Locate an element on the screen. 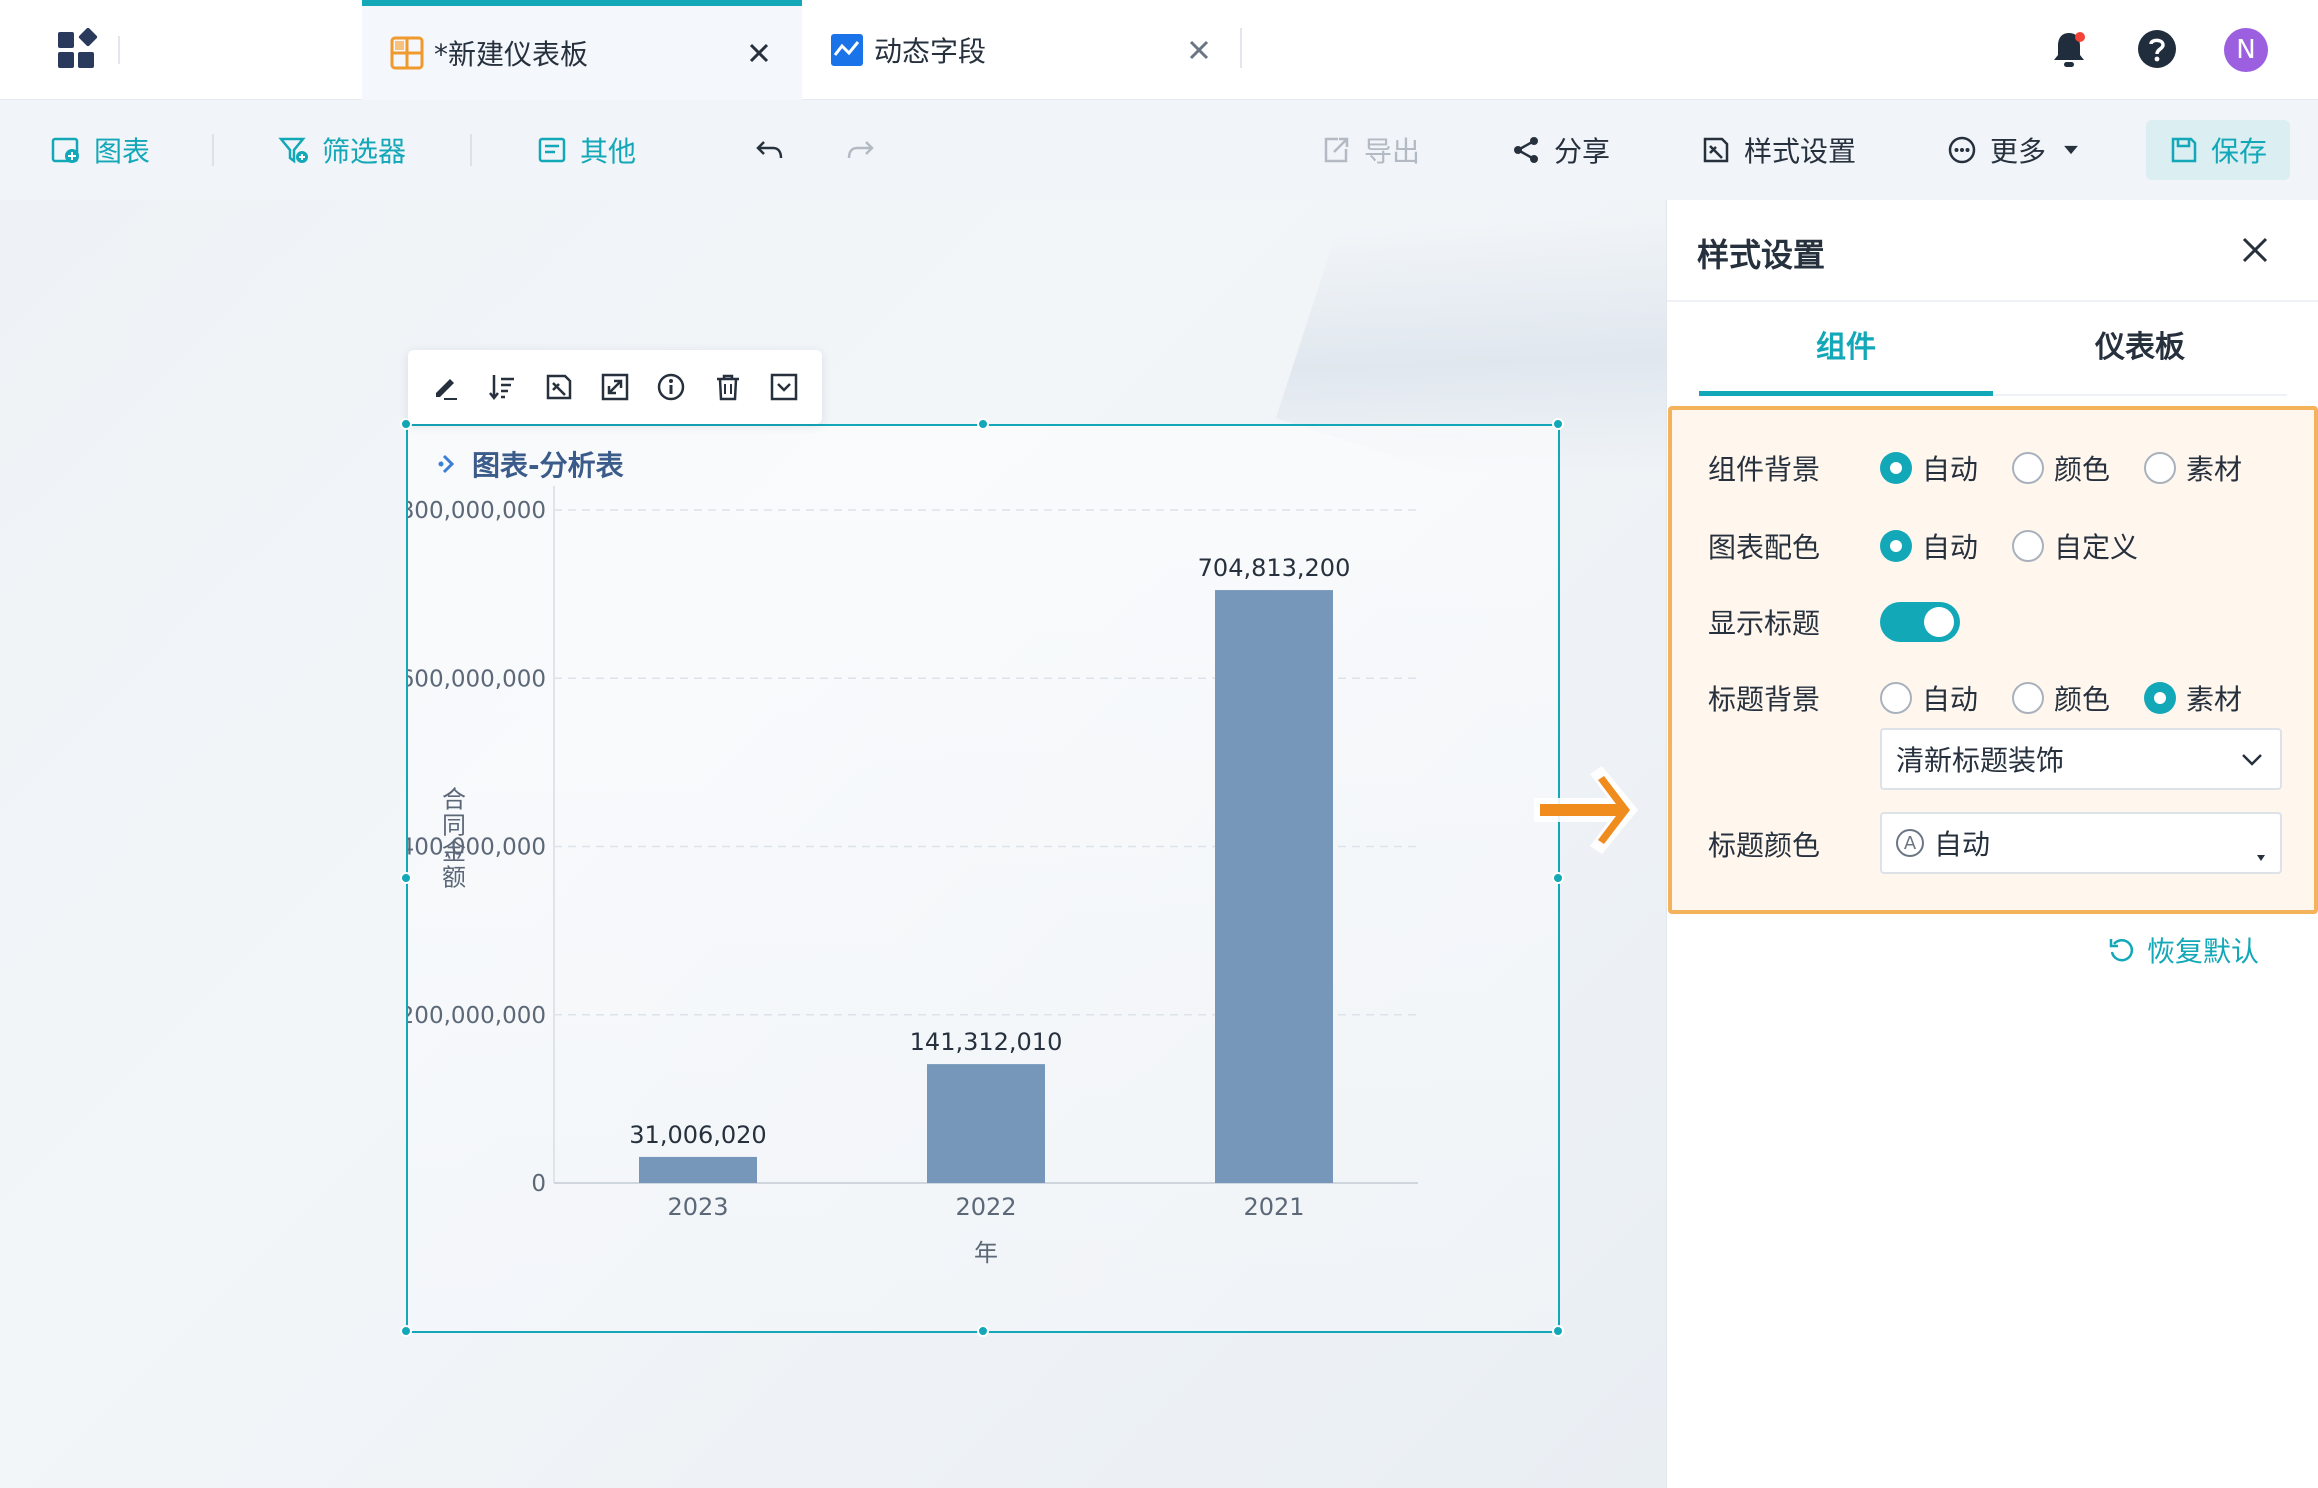 Image resolution: width=2318 pixels, height=1488 pixels. edit-icon is located at coordinates (446, 387).